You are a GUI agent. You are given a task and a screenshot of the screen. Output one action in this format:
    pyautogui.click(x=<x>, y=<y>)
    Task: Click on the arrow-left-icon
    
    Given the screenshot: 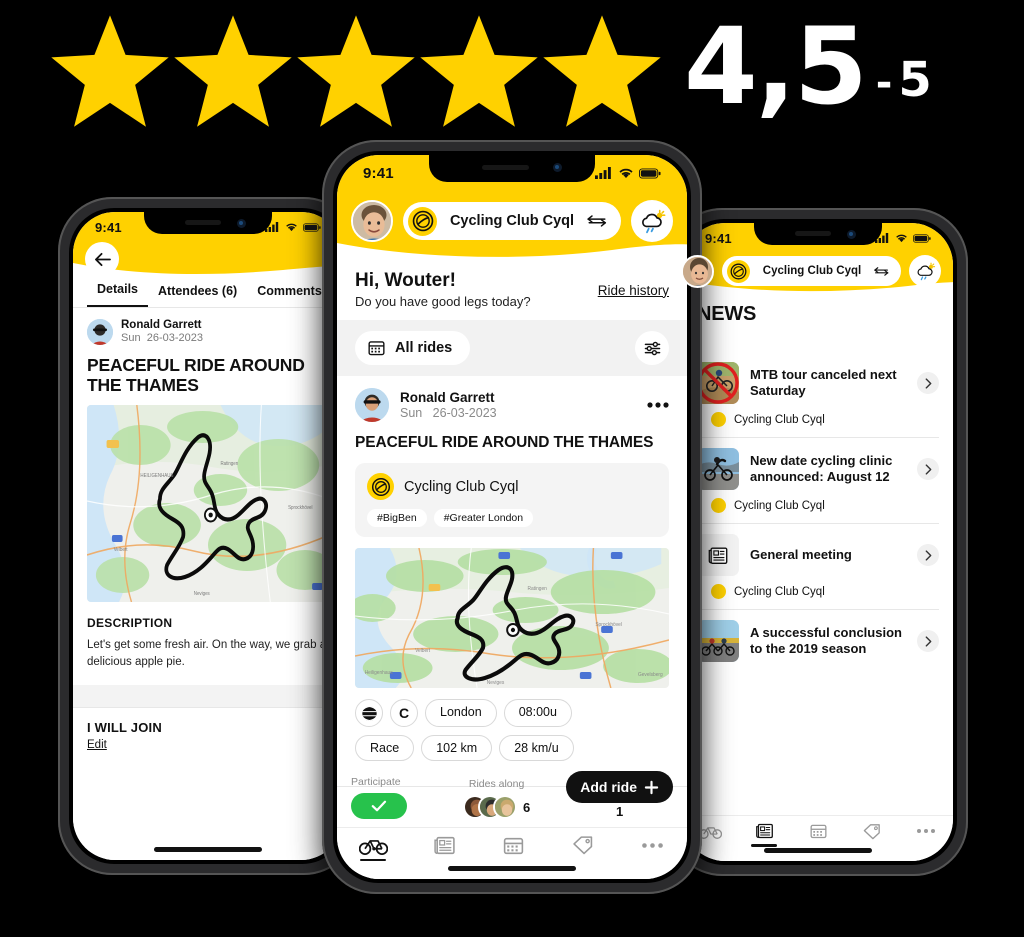 What is the action you would take?
    pyautogui.click(x=102, y=259)
    